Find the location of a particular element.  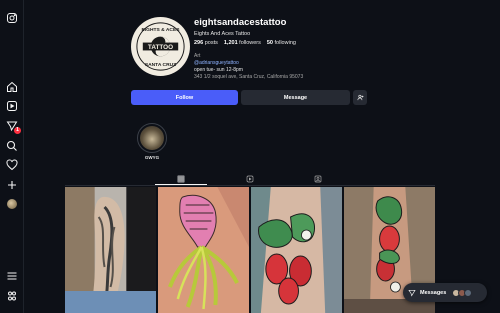

tab-tagged is located at coordinates (318, 179).